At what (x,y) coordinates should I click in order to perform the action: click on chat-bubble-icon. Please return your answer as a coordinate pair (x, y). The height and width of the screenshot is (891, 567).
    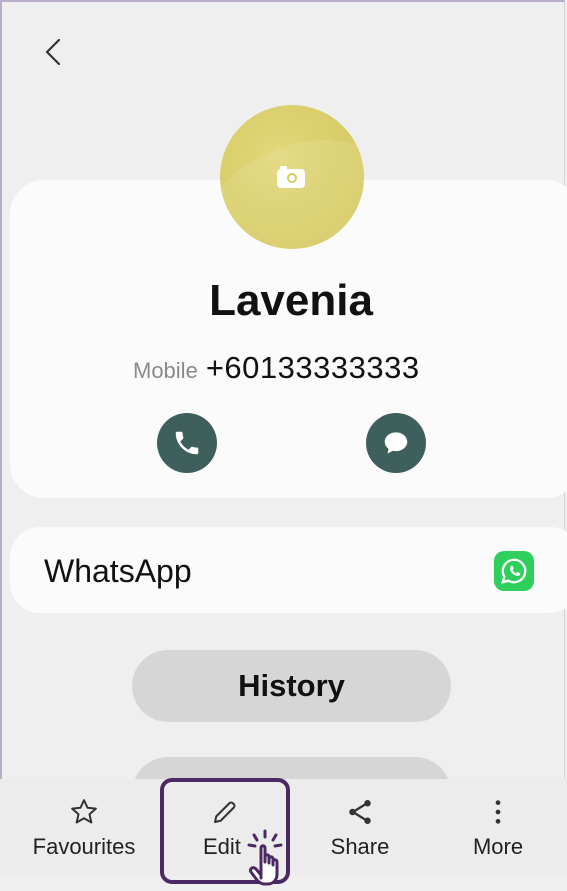
    Looking at the image, I should click on (396, 443).